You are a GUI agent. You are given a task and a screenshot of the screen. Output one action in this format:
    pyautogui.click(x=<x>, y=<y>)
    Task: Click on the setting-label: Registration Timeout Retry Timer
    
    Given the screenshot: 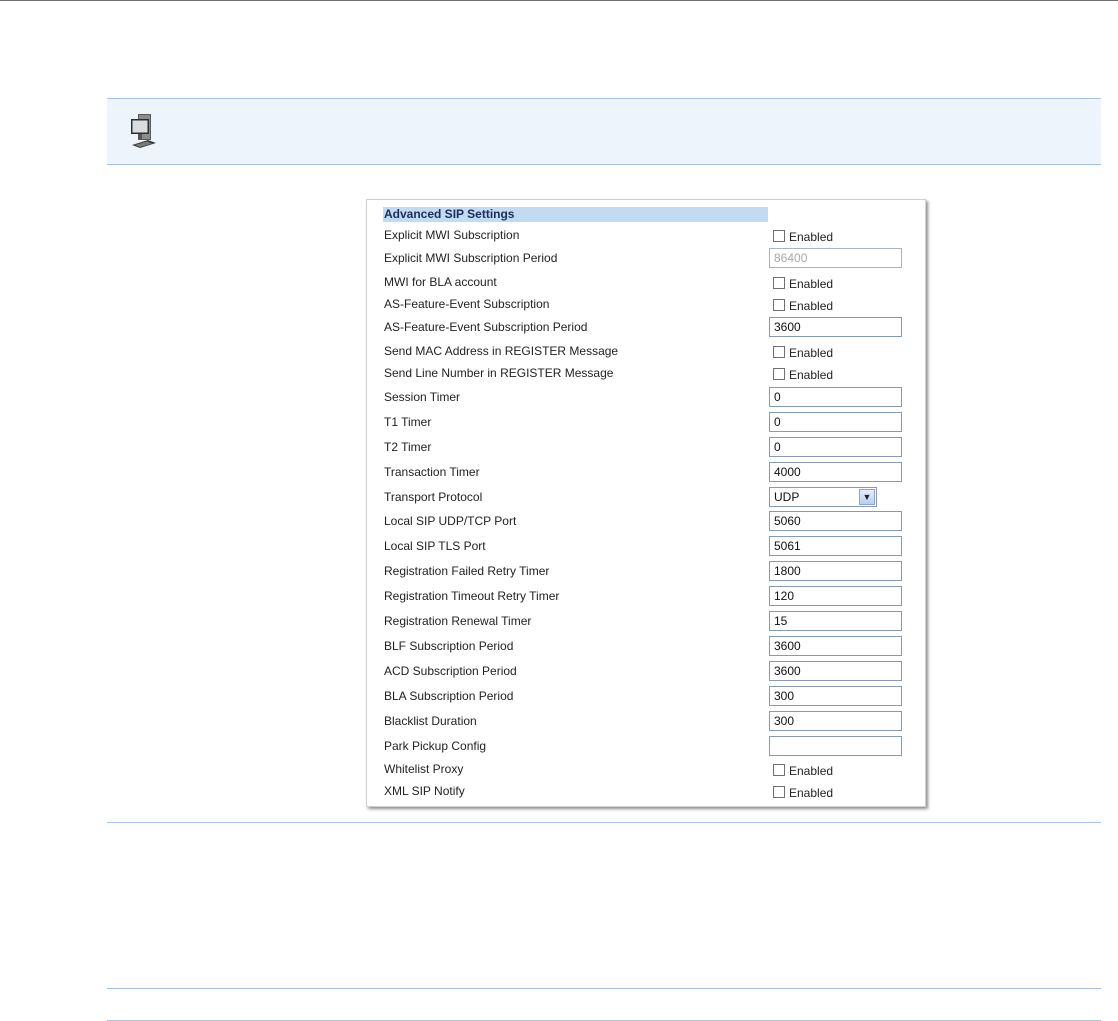 What is the action you would take?
    pyautogui.click(x=472, y=596)
    